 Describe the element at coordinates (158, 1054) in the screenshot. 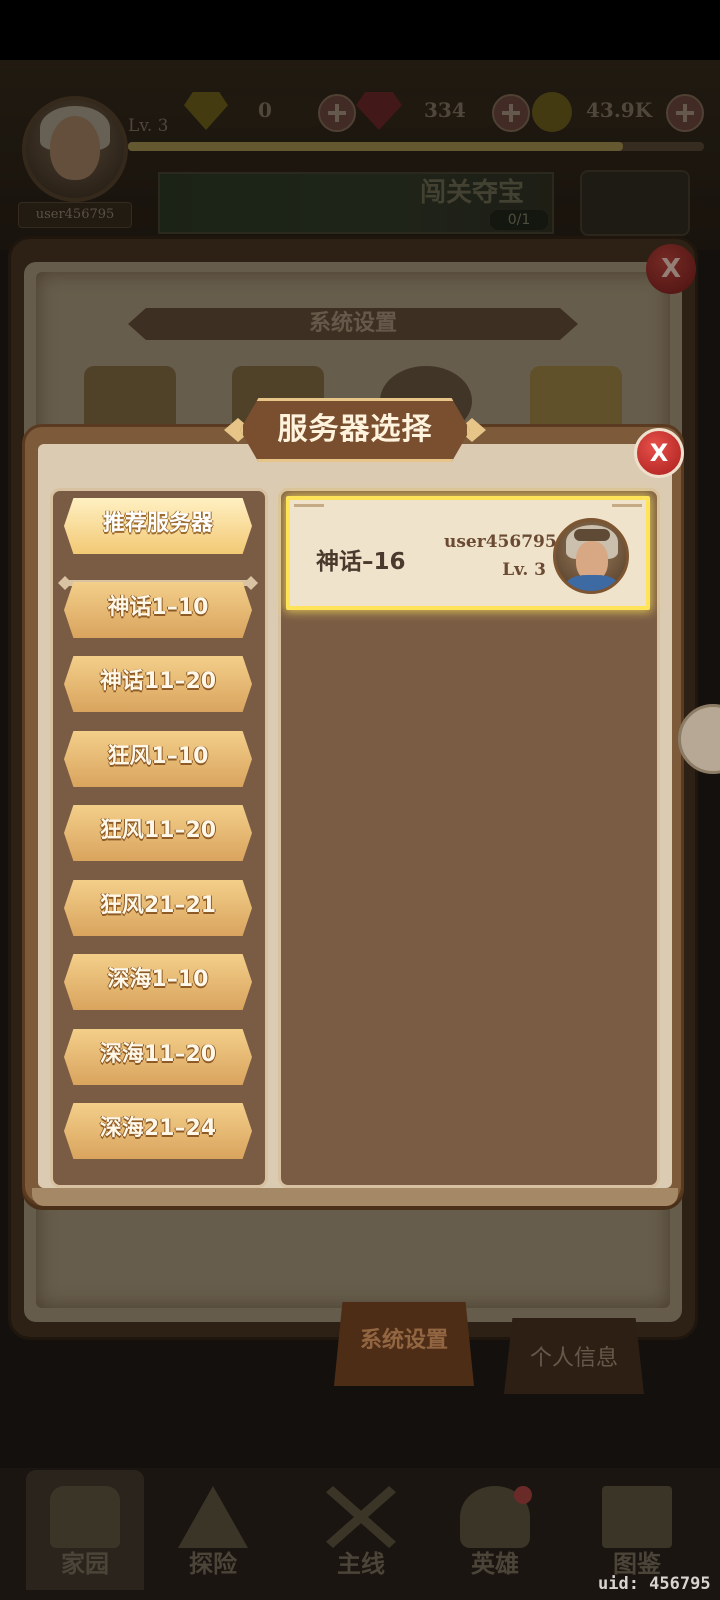

I see `server-group-label: 深海11–20` at that location.